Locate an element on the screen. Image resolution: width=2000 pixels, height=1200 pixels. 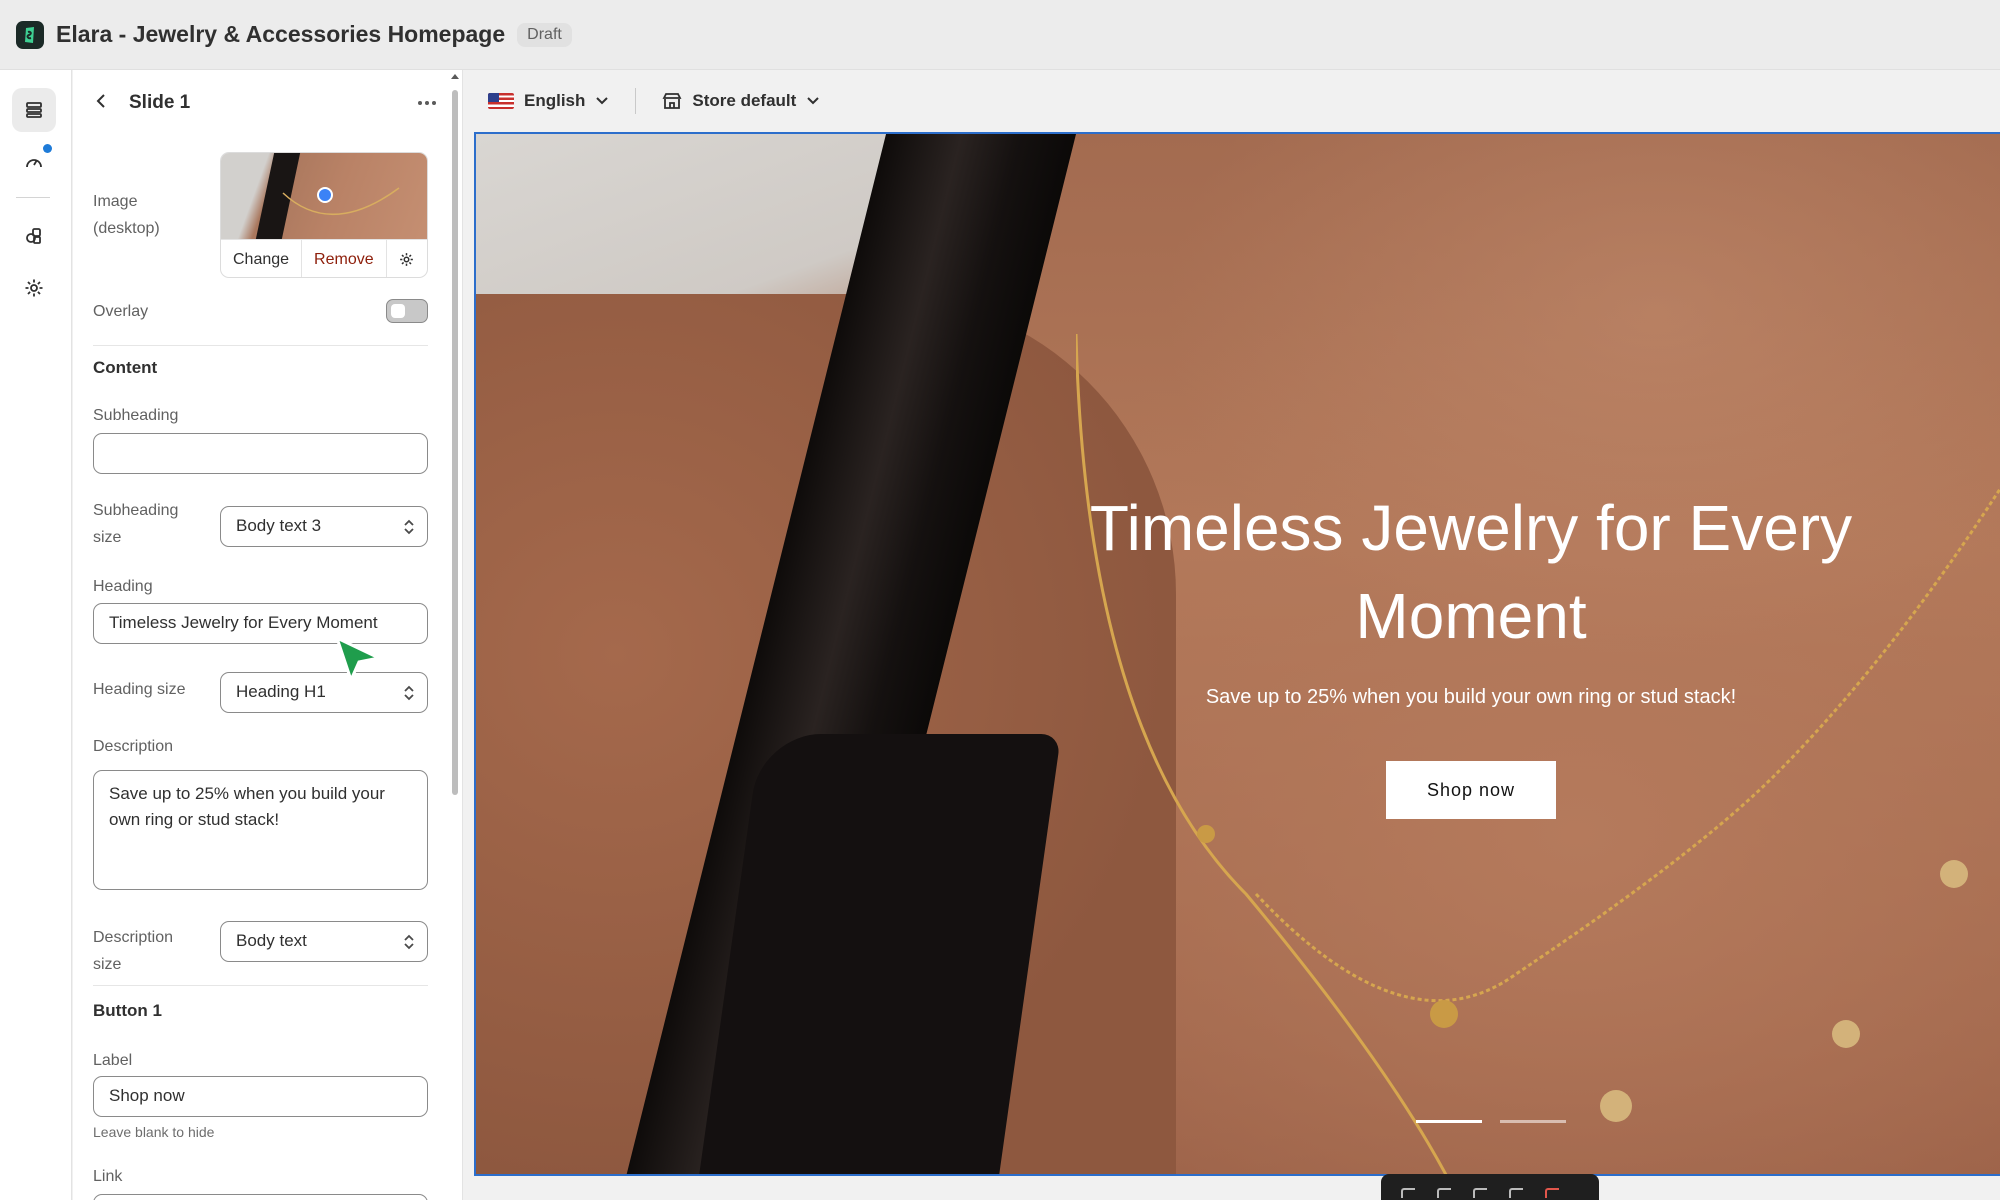
overlay-toggle is located at coordinates (407, 311).